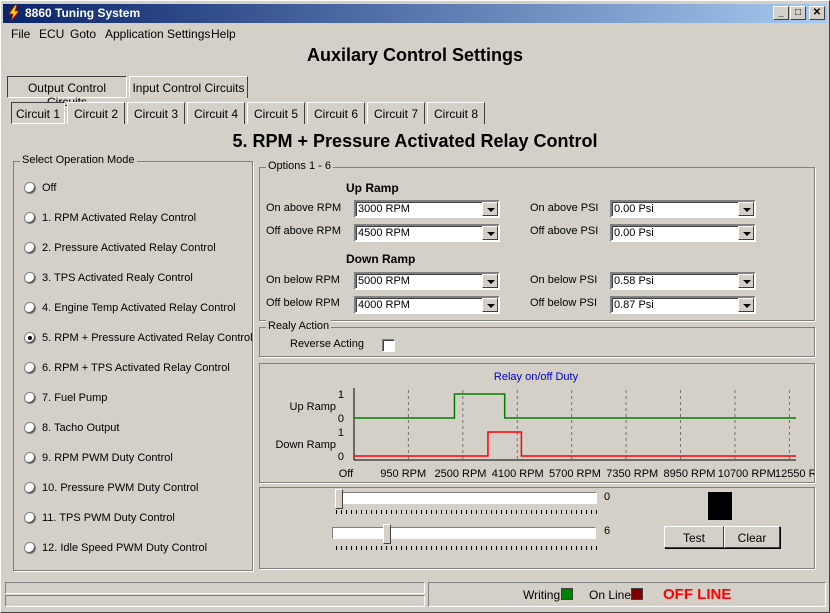 This screenshot has height=613, width=830. Describe the element at coordinates (139, 308) in the screenshot. I see `mode-radio-label: 4. Engine Temp Activated Relay Control` at that location.